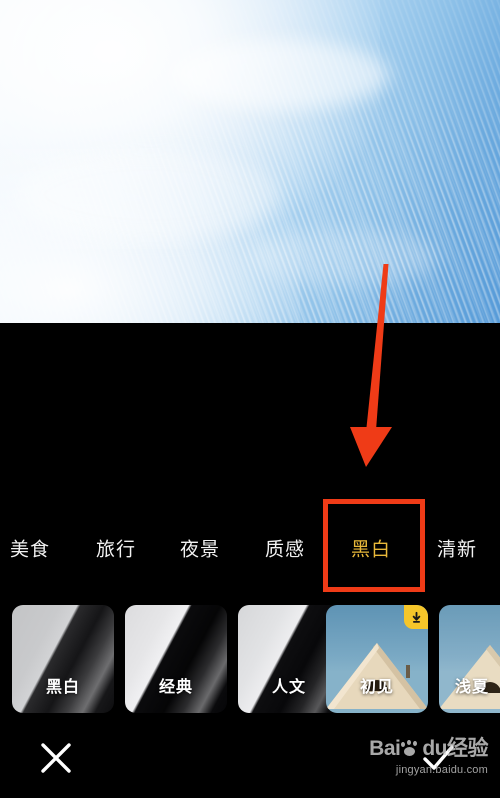 The width and height of the screenshot is (500, 798). Describe the element at coordinates (176, 659) in the screenshot. I see `filter-thumbnail-jingdian: 经典` at that location.